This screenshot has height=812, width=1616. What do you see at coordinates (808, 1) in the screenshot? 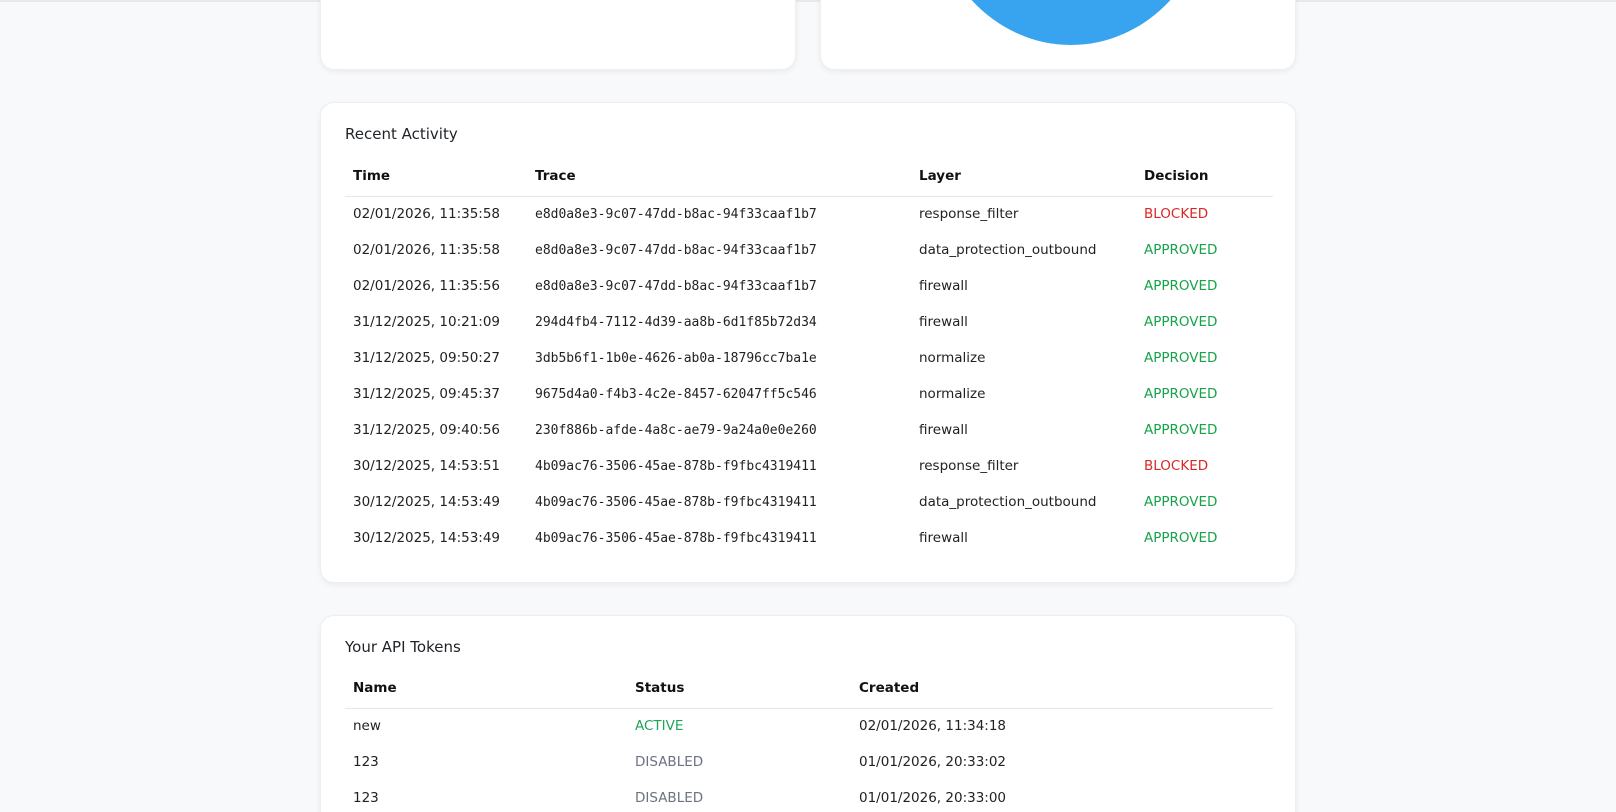
I see `page-top-border` at bounding box center [808, 1].